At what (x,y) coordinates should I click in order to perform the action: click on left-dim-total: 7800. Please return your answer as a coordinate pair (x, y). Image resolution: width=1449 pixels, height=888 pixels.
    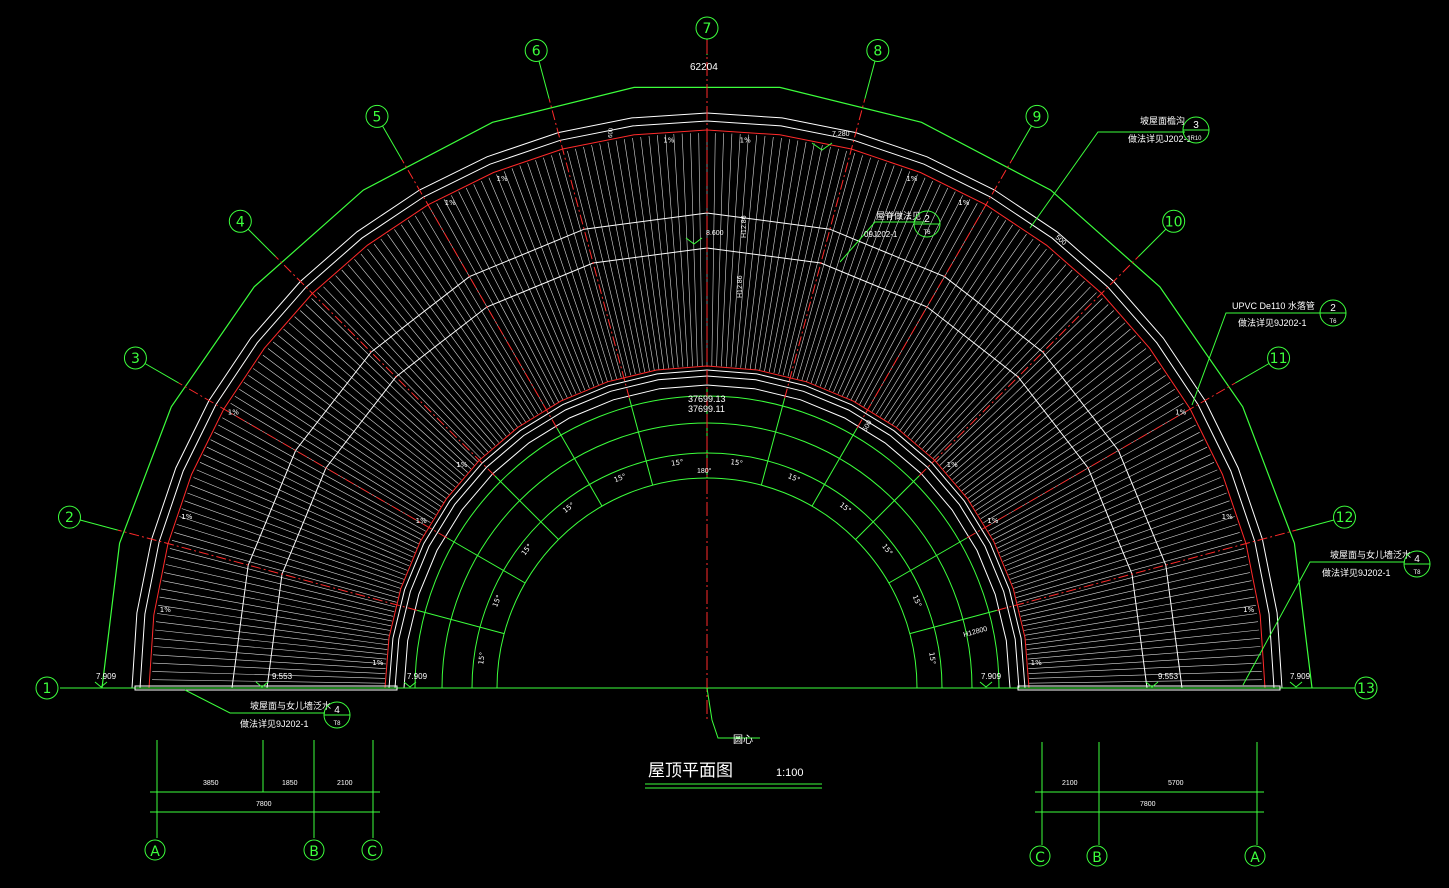
    Looking at the image, I should click on (264, 804).